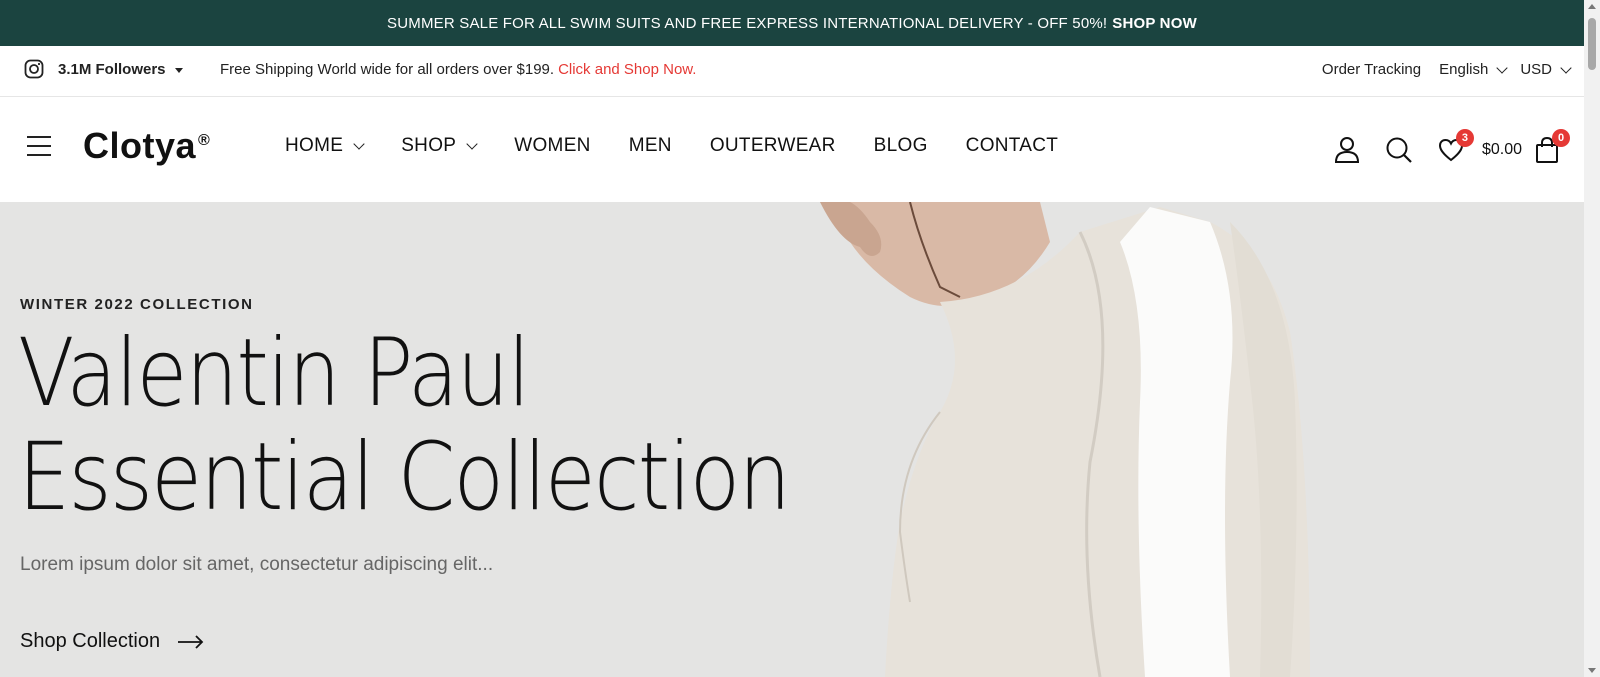  Describe the element at coordinates (1347, 150) in the screenshot. I see `account-icon` at that location.